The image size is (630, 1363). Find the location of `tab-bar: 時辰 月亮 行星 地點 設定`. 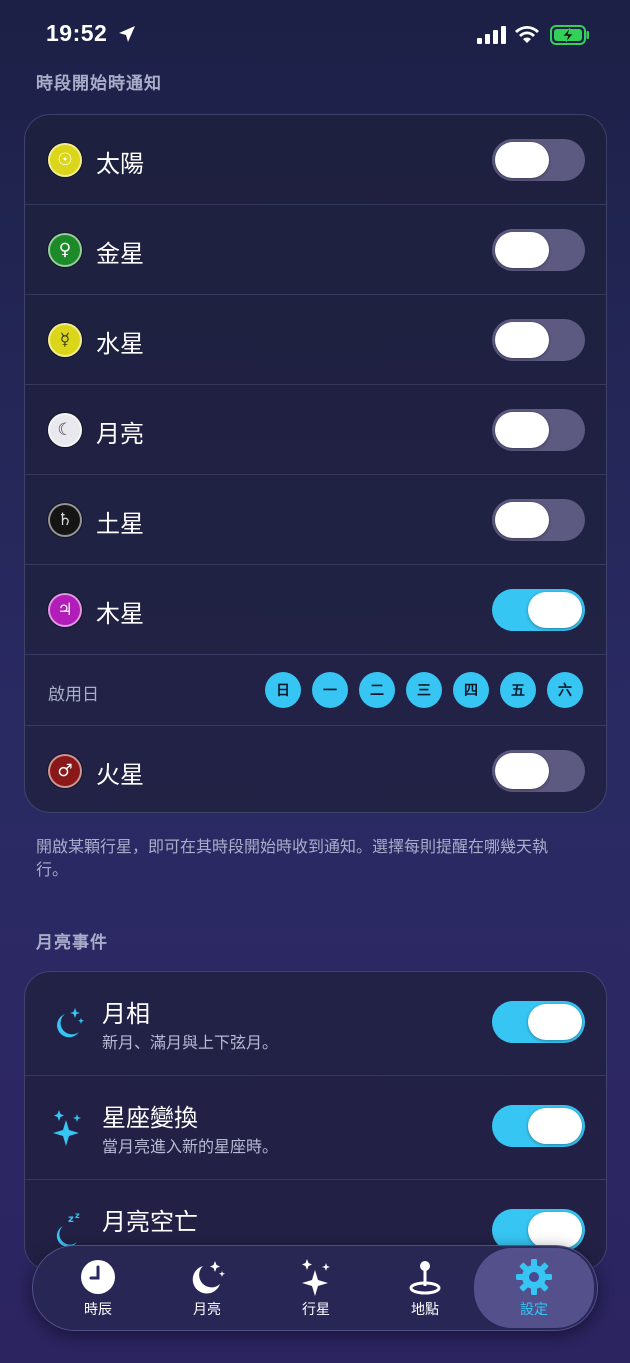

tab-bar: 時辰 月亮 行星 地點 設定 is located at coordinates (315, 1288).